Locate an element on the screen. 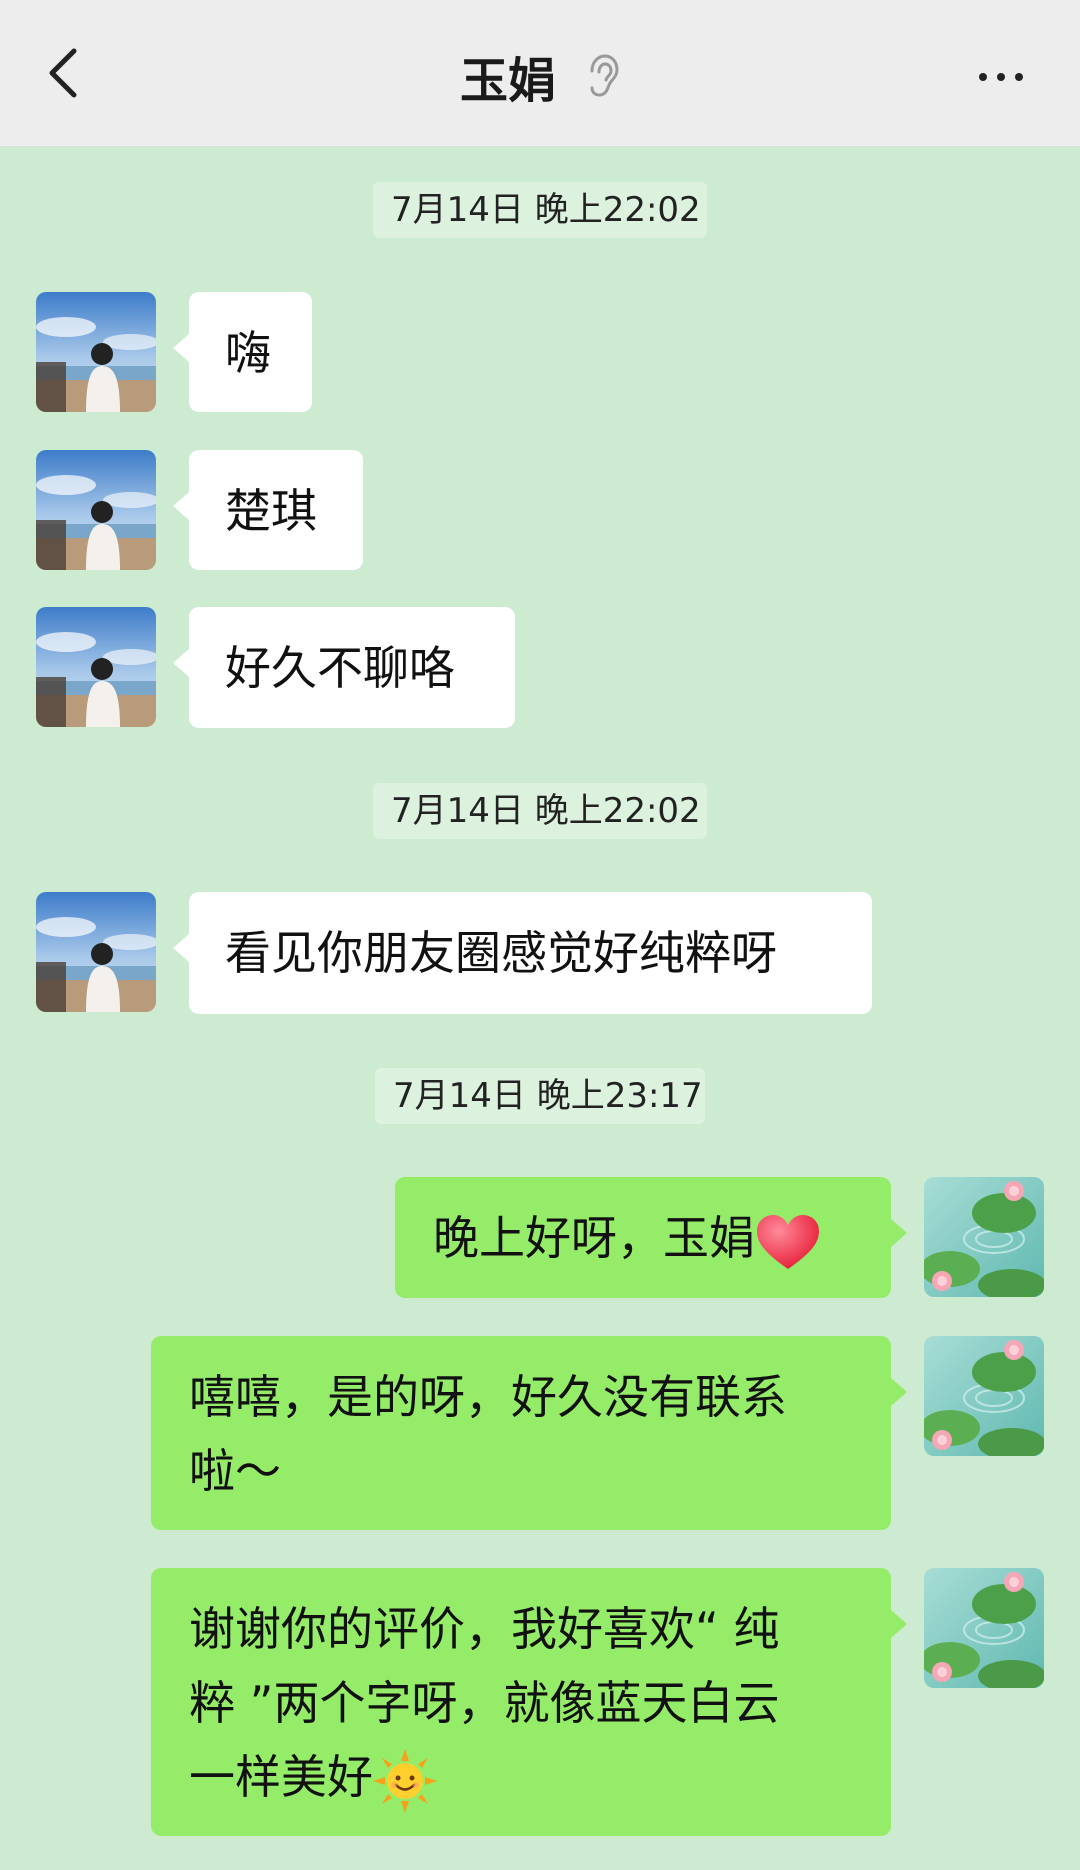 This screenshot has height=1870, width=1080. more-button is located at coordinates (1001, 77).